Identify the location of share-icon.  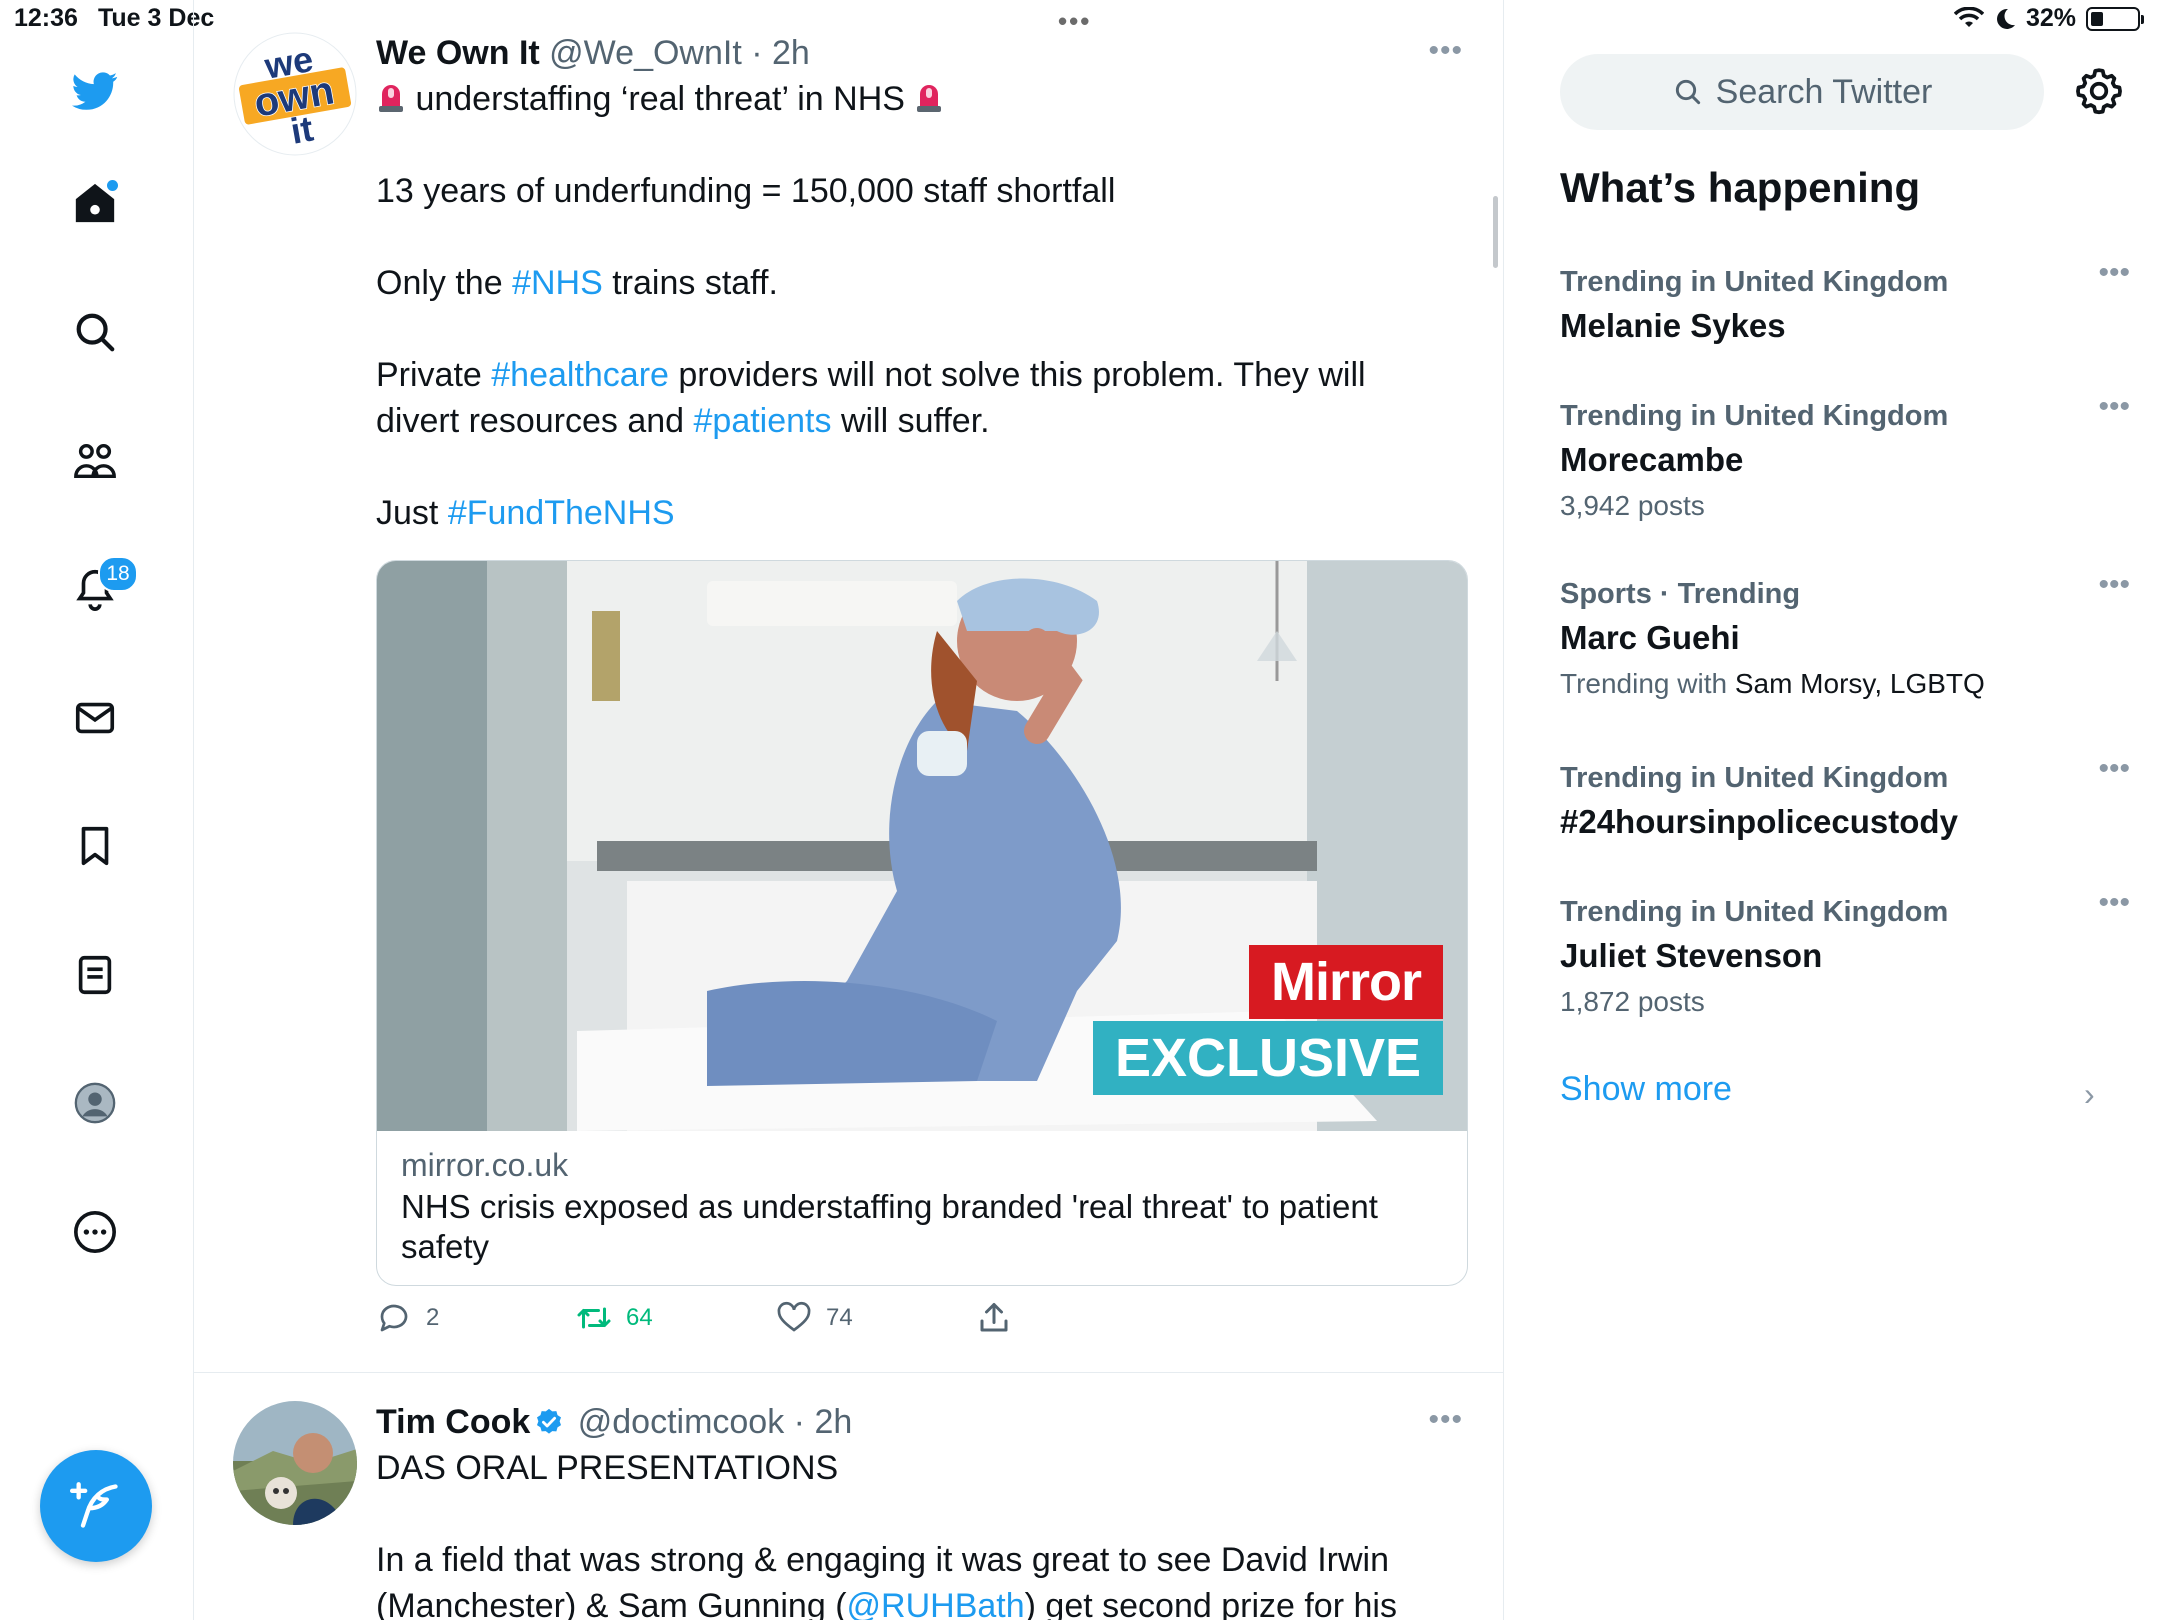
(994, 1317).